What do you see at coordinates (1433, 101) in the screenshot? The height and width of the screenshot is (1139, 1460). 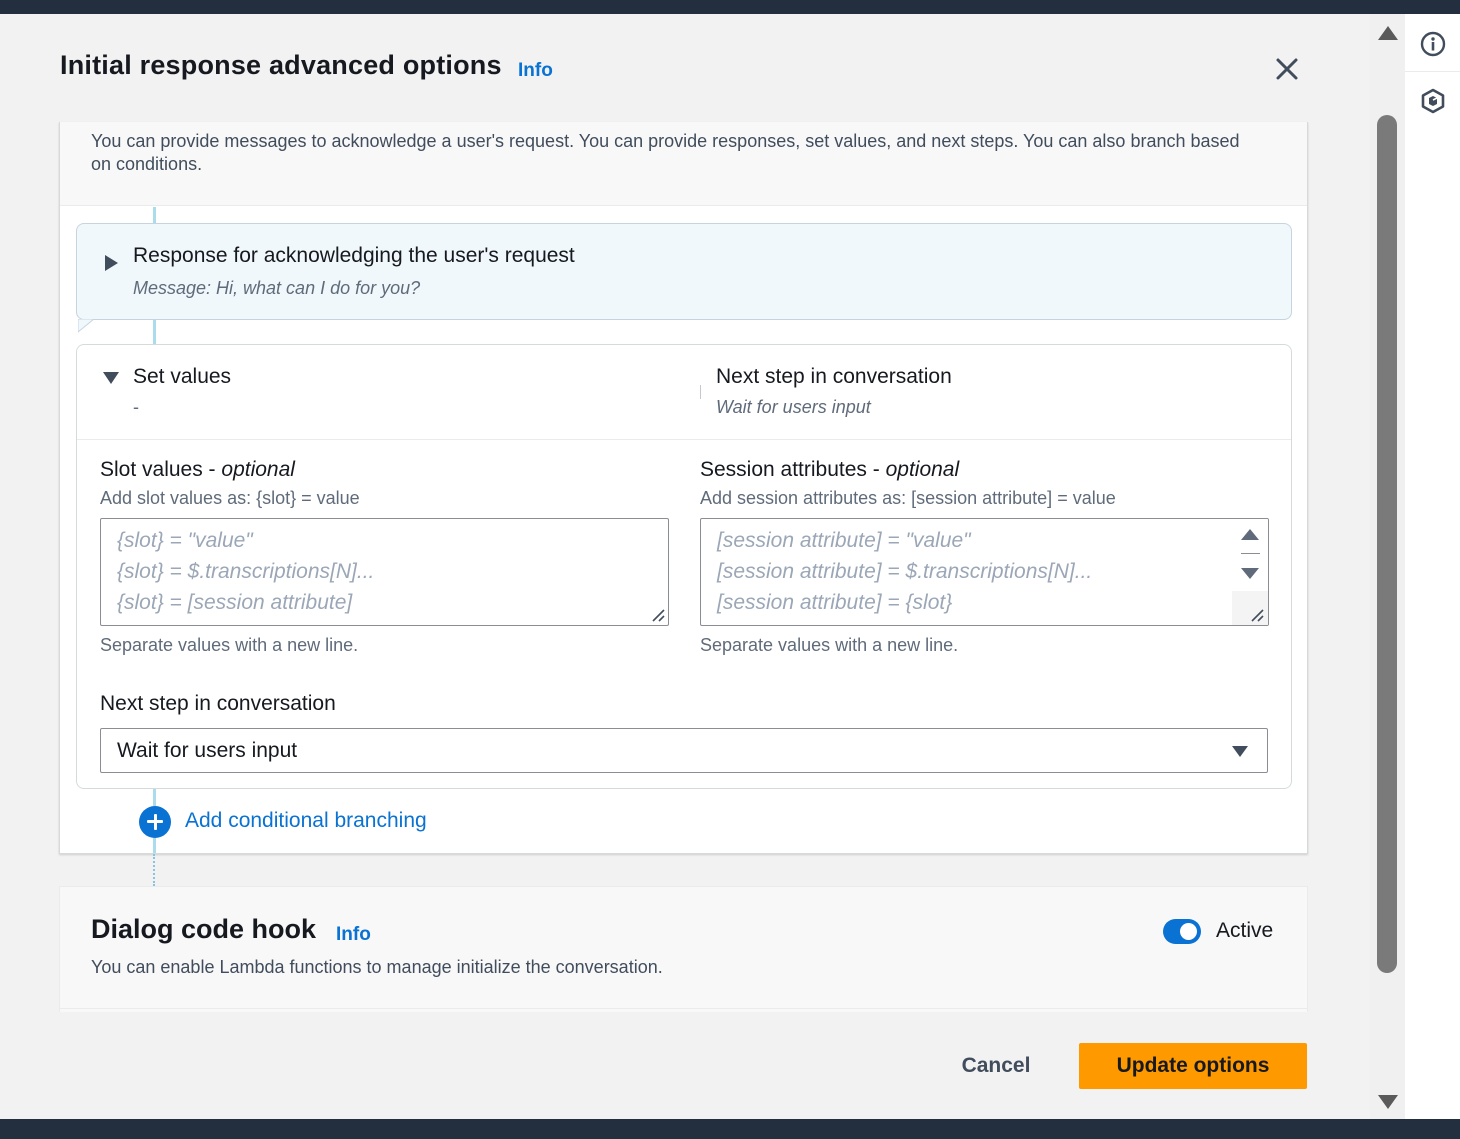 I see `hexagon-icon` at bounding box center [1433, 101].